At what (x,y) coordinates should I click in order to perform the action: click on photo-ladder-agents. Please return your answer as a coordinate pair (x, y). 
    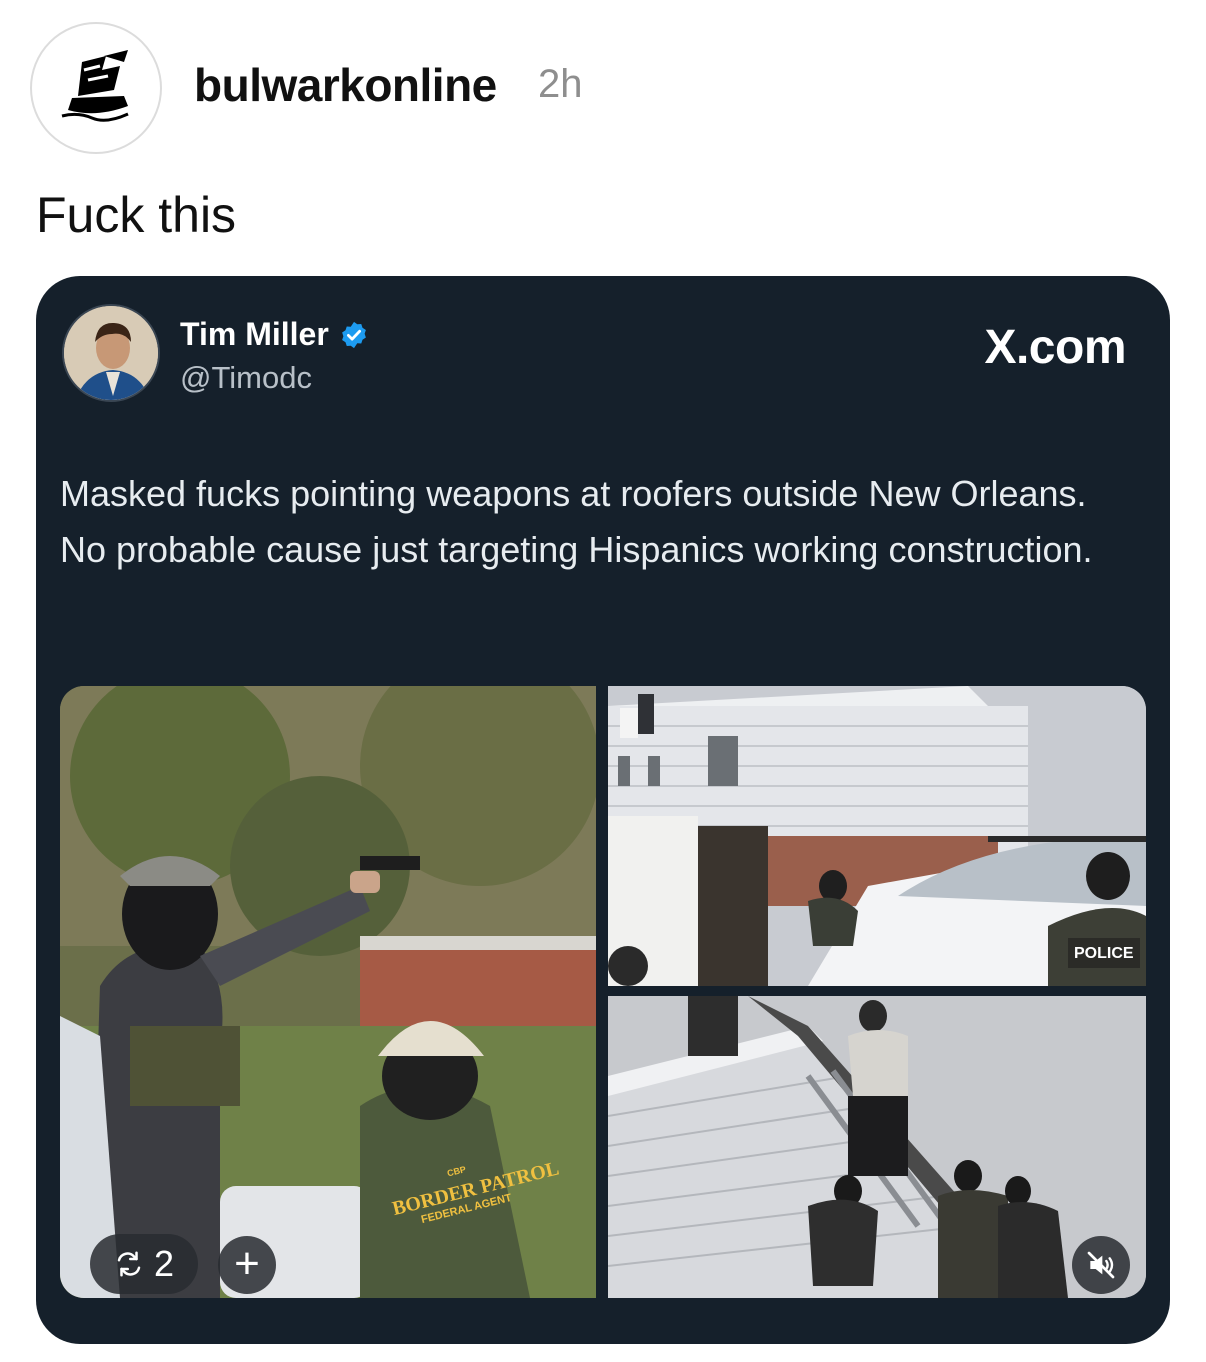
    Looking at the image, I should click on (877, 1147).